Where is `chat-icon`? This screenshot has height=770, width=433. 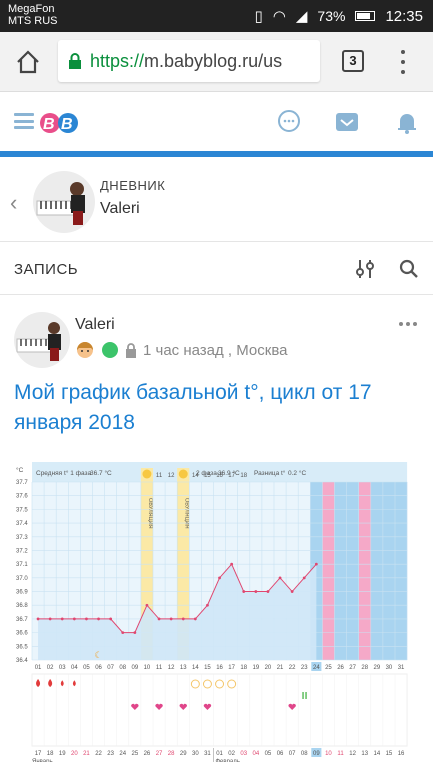 chat-icon is located at coordinates (289, 122).